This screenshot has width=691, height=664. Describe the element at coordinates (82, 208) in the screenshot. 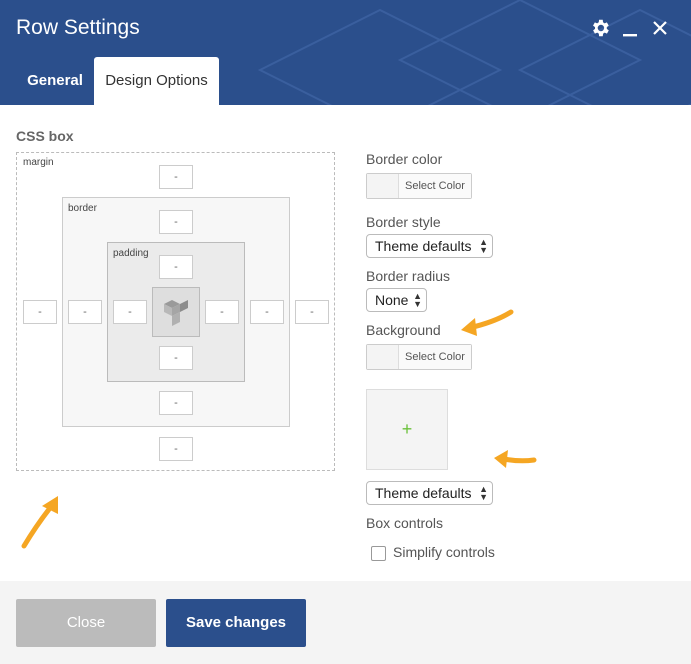

I see `border-label: border` at that location.